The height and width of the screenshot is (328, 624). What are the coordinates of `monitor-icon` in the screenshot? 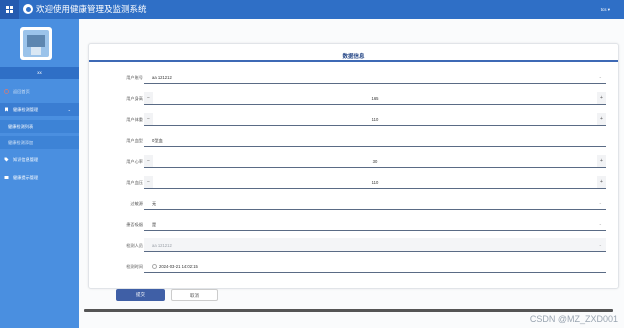 It's located at (6, 177).